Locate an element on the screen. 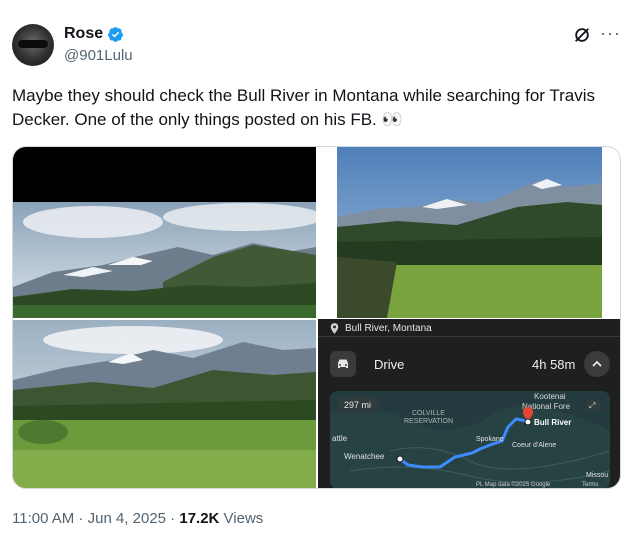 Image resolution: width=634 pixels, height=541 pixels. reservation-label-1: COLVILLE is located at coordinates (428, 413).